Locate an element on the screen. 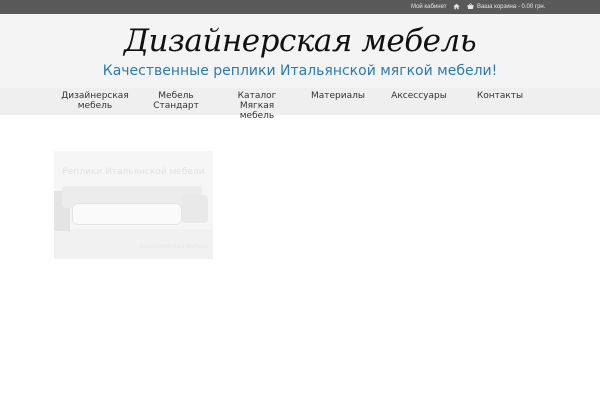  nav-item-designer-furniture: Дизайнерская мебель is located at coordinates (95, 101).